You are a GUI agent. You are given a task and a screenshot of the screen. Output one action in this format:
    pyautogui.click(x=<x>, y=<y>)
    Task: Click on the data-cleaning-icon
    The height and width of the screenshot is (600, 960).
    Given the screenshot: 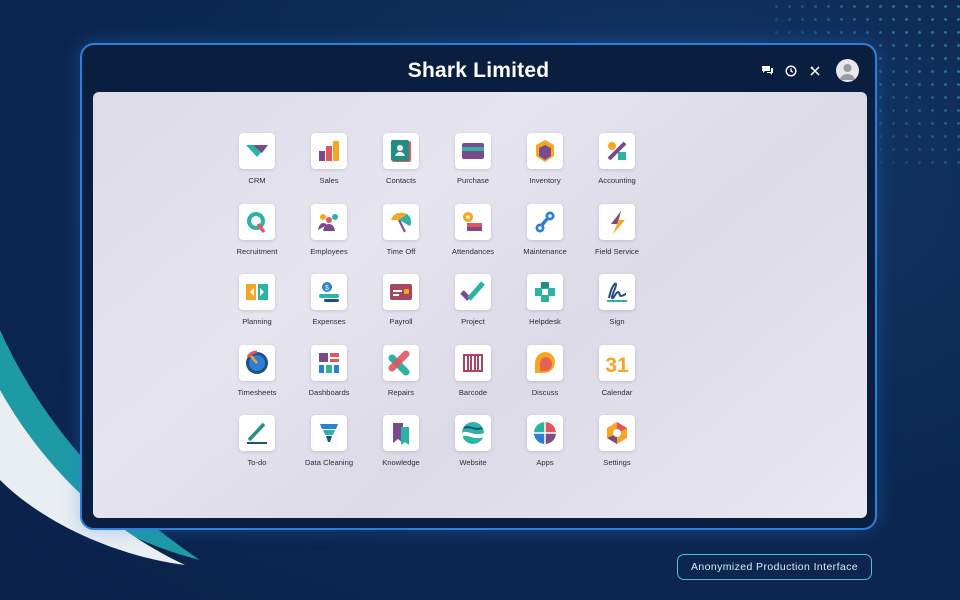 What is the action you would take?
    pyautogui.click(x=329, y=433)
    